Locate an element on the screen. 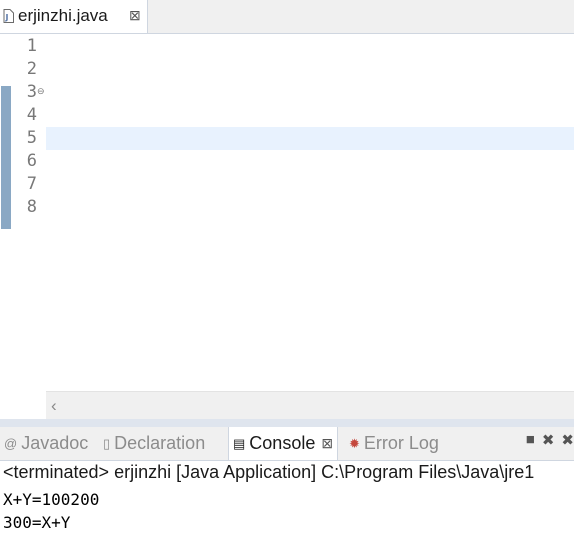  terminate-icon: ■ is located at coordinates (530, 441).